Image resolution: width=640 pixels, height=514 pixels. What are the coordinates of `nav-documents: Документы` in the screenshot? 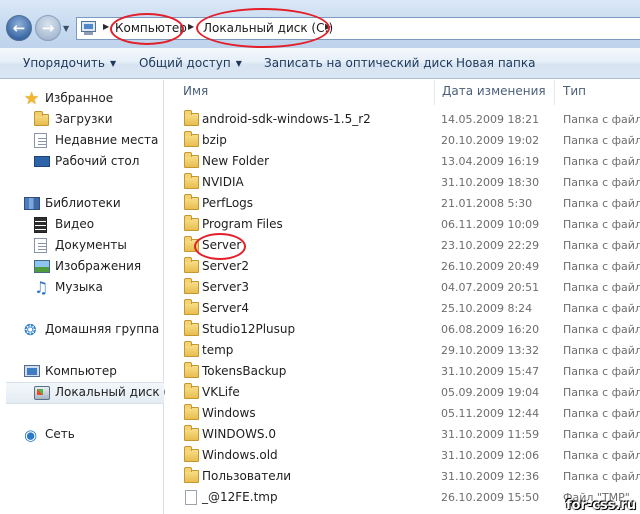 It's located at (96, 246).